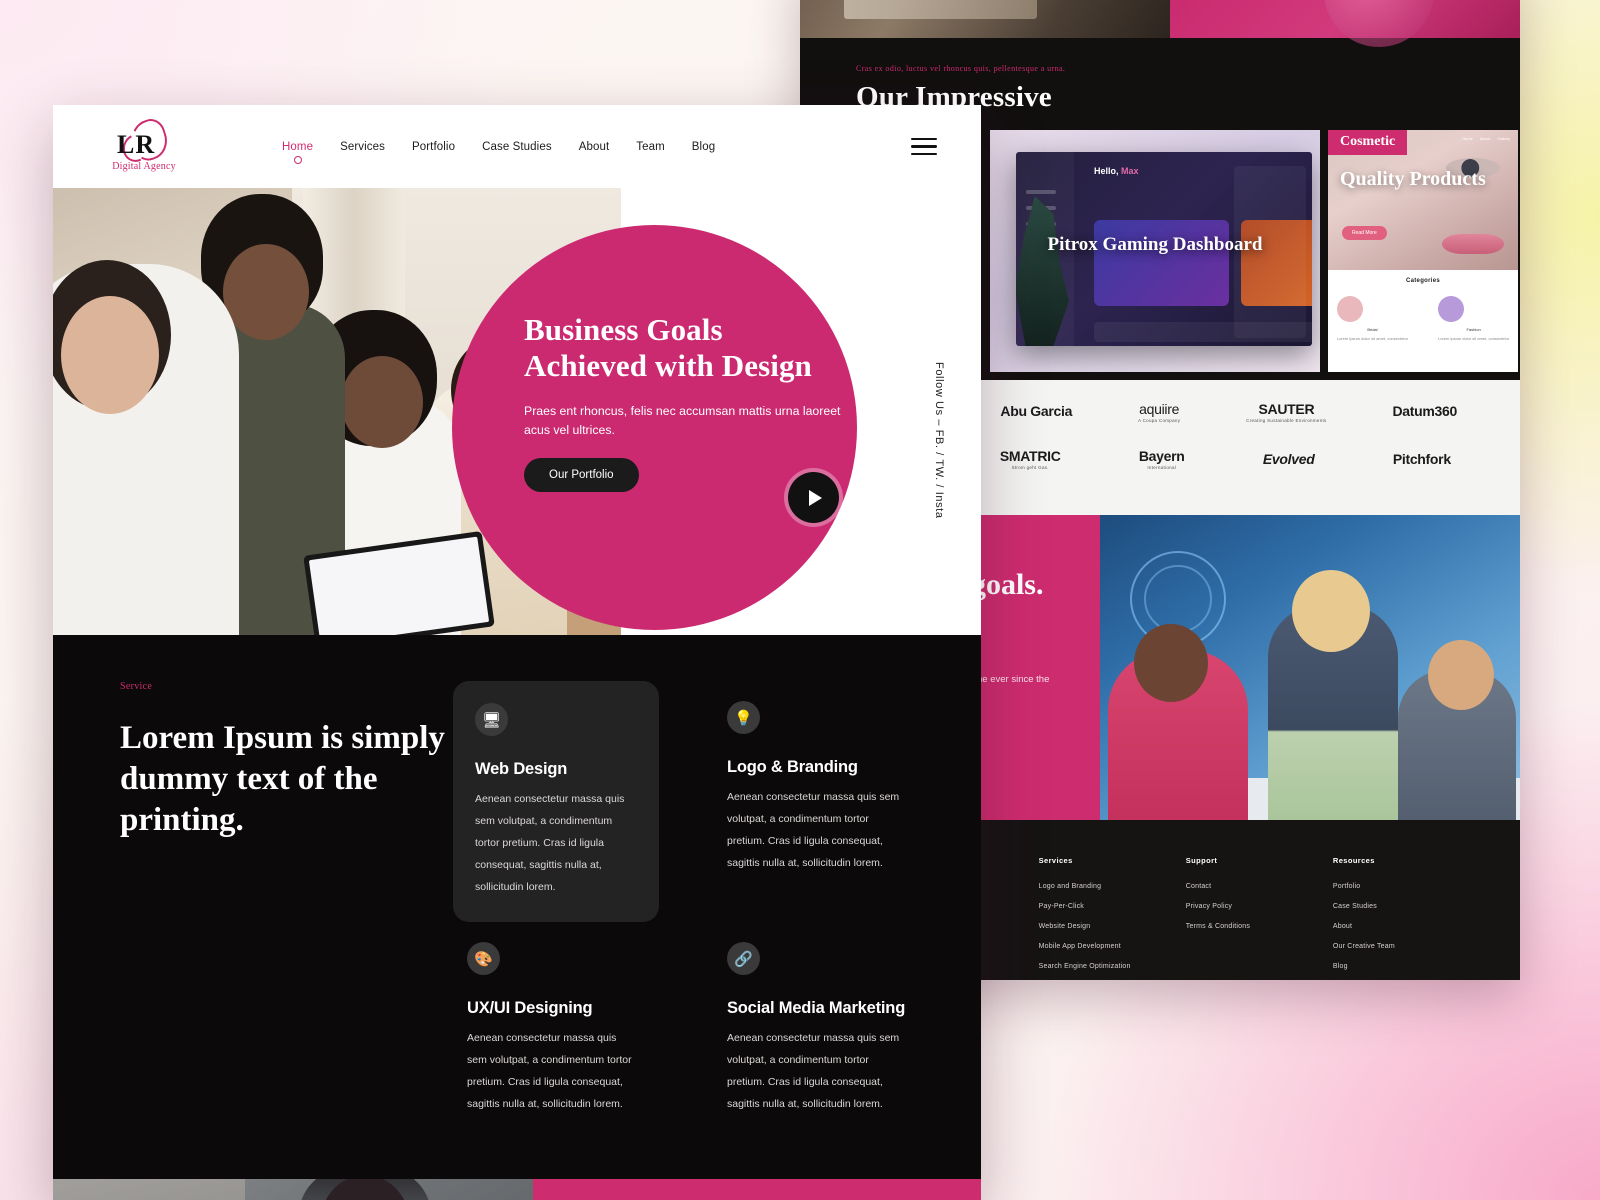  I want to click on nav-item-services: Services, so click(362, 147).